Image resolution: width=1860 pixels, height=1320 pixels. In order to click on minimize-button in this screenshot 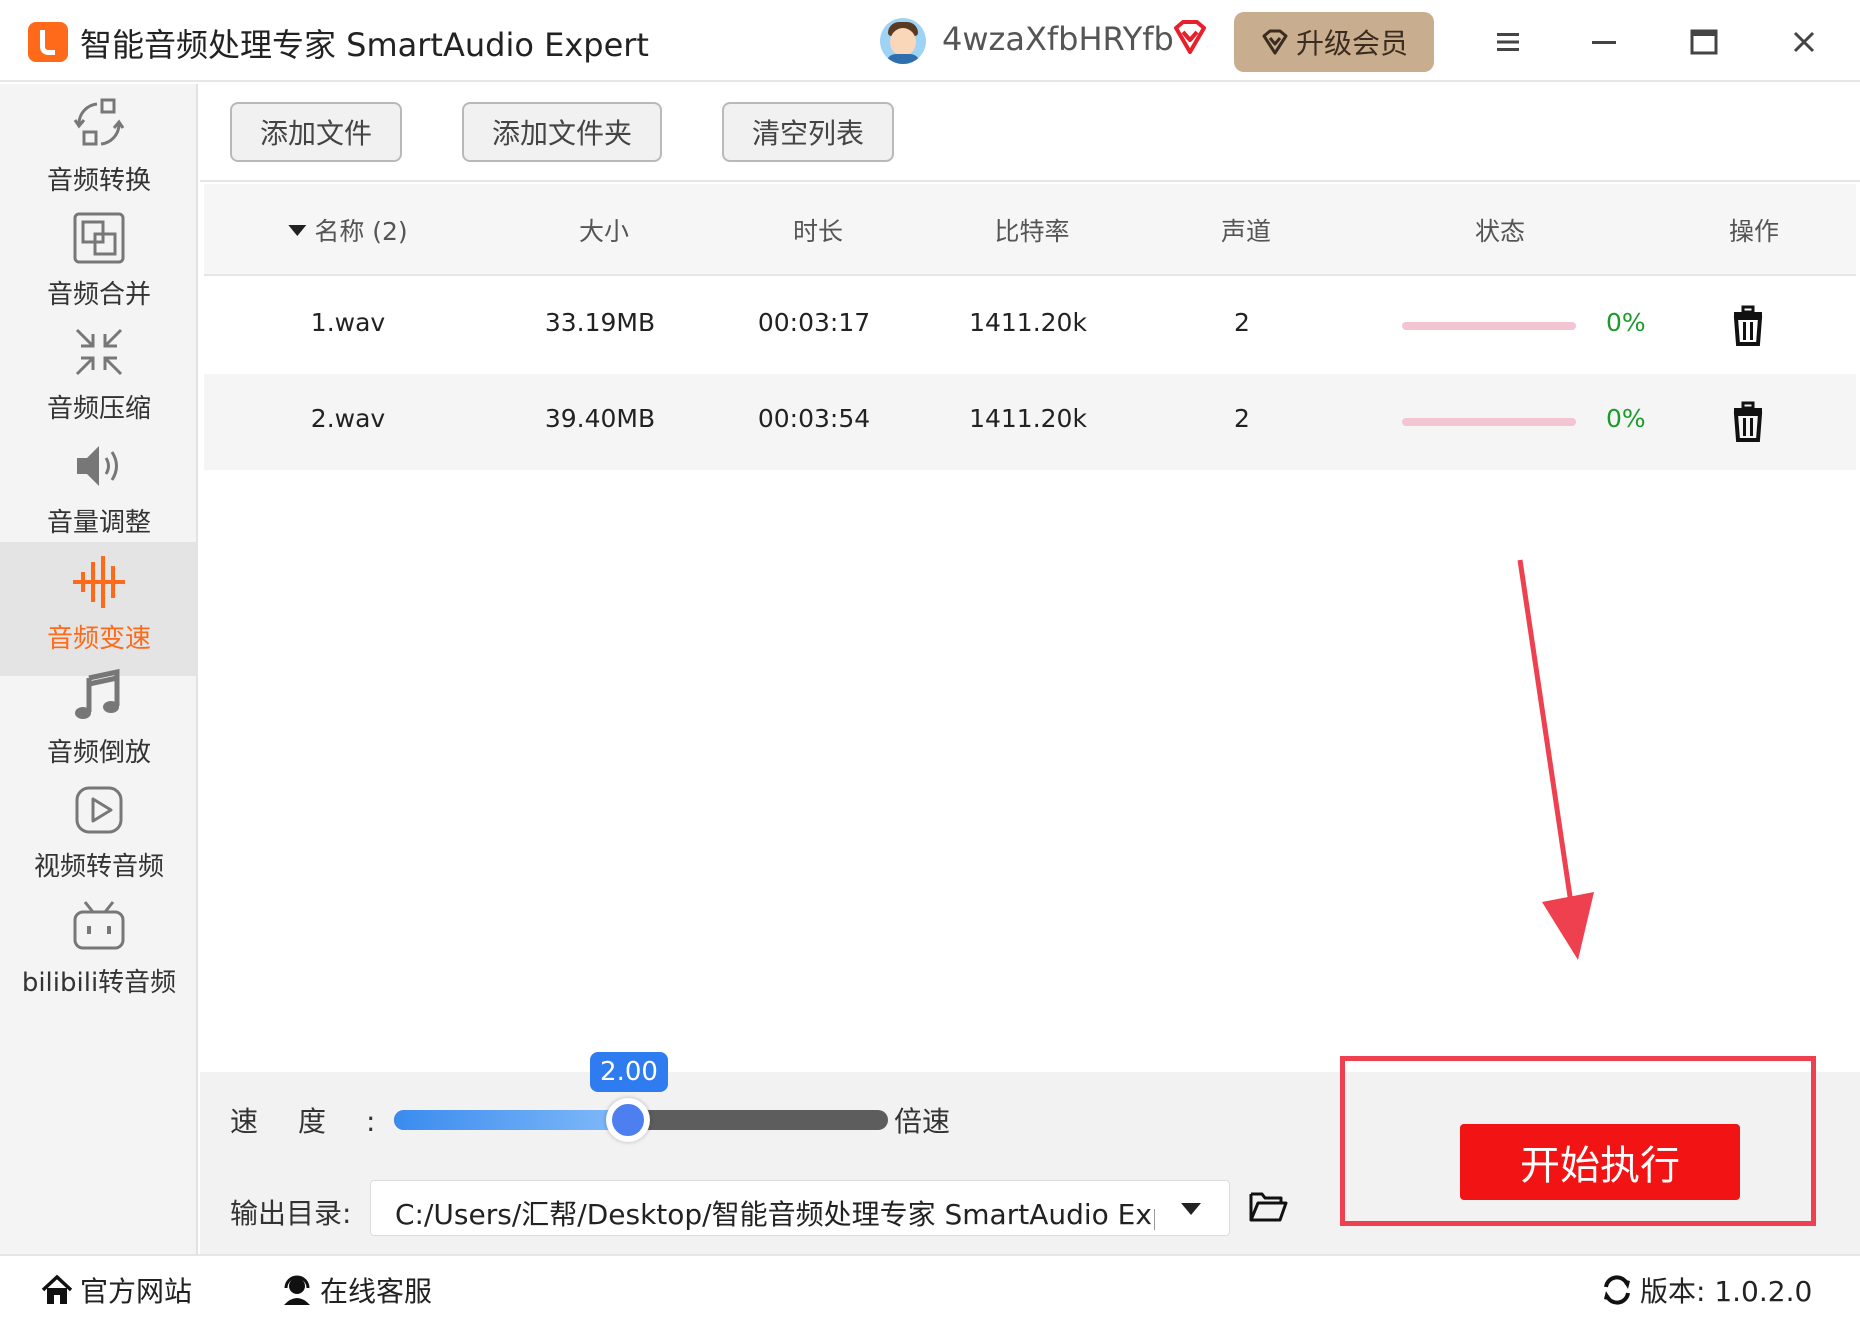, I will do `click(1604, 42)`.